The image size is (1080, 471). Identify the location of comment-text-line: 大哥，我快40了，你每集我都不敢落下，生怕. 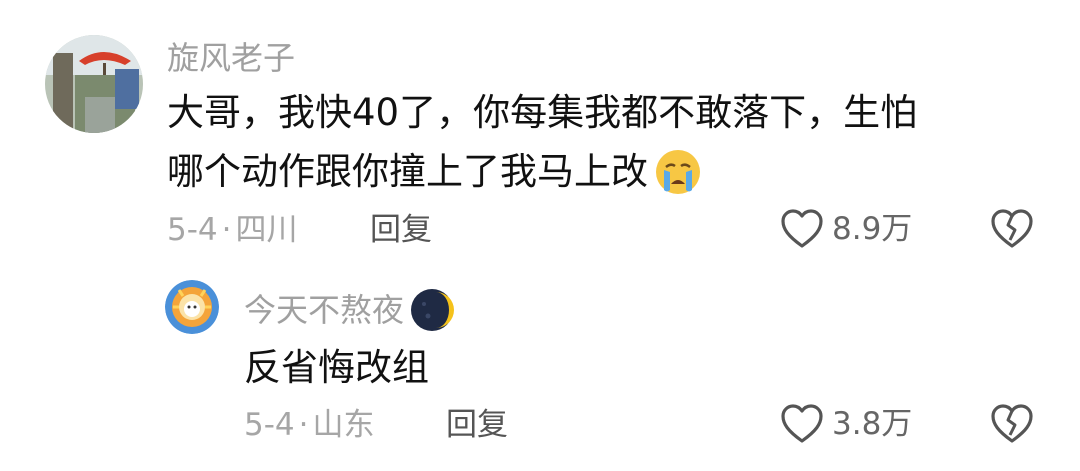
(542, 112).